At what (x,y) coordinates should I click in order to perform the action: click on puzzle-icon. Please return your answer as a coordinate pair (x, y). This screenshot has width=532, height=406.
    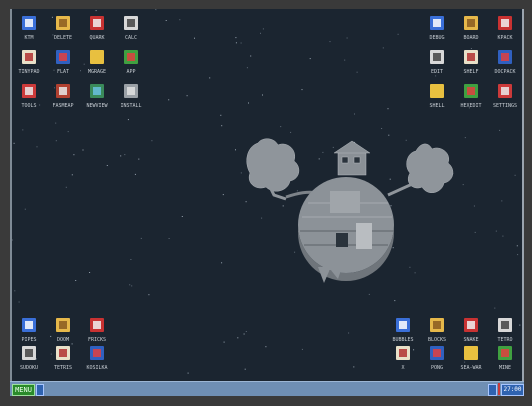
    Looking at the image, I should click on (505, 325).